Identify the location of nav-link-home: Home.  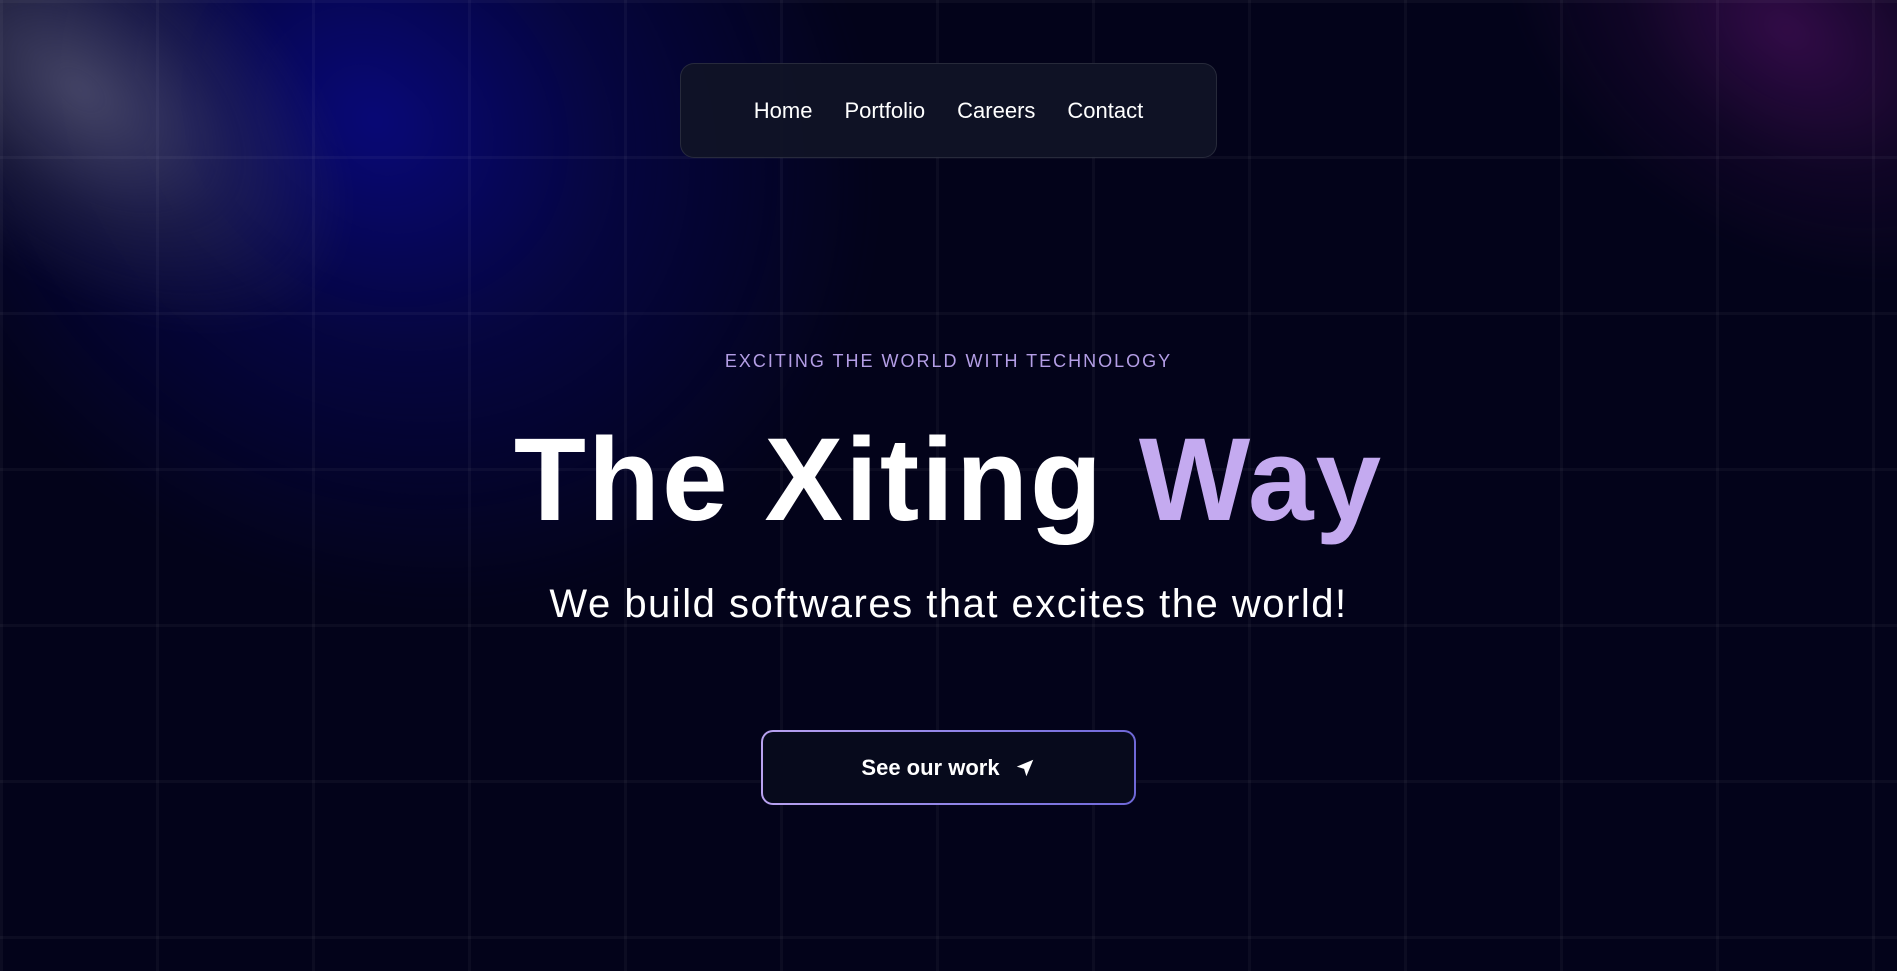
(783, 111).